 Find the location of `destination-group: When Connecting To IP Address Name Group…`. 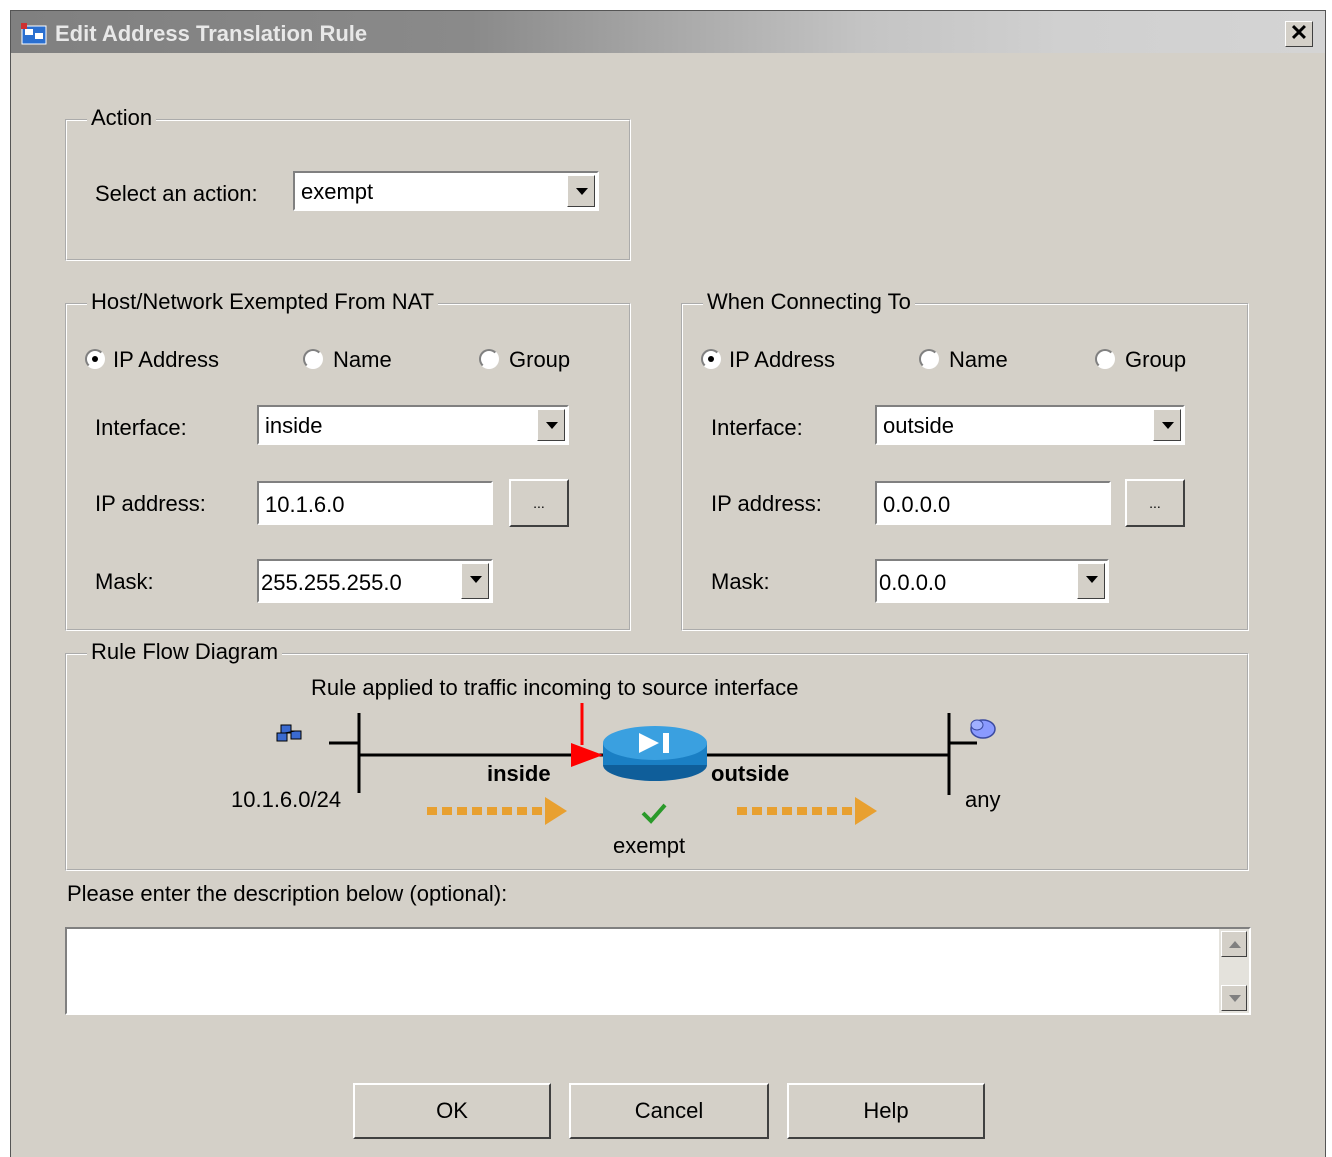

destination-group: When Connecting To IP Address Name Group… is located at coordinates (965, 460).